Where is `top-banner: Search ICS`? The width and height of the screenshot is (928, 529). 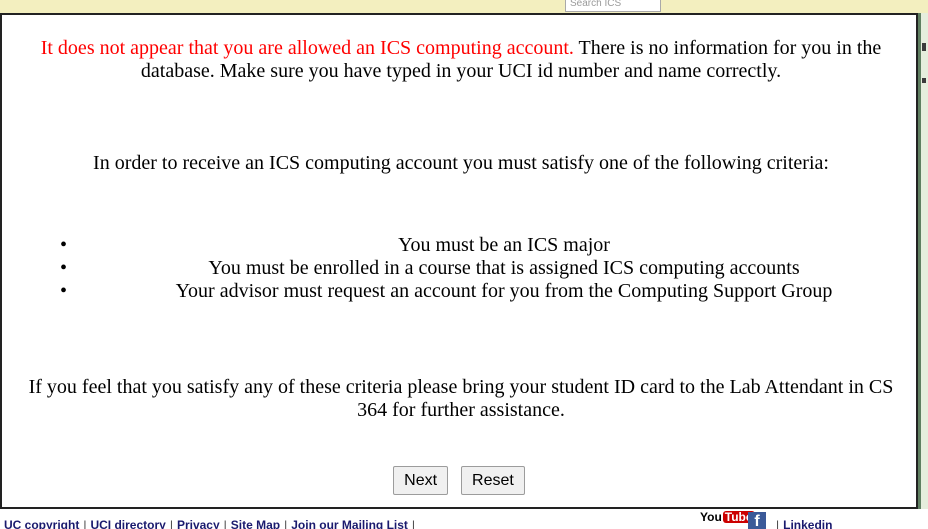 top-banner: Search ICS is located at coordinates (464, 6).